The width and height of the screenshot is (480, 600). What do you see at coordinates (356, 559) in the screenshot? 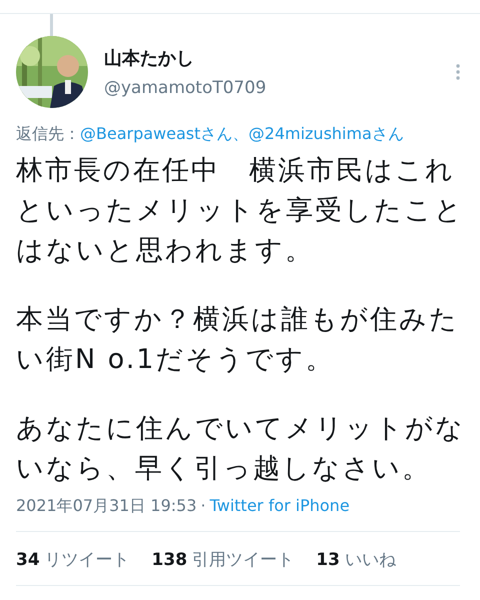
I see `stat-link: 13 いいね` at bounding box center [356, 559].